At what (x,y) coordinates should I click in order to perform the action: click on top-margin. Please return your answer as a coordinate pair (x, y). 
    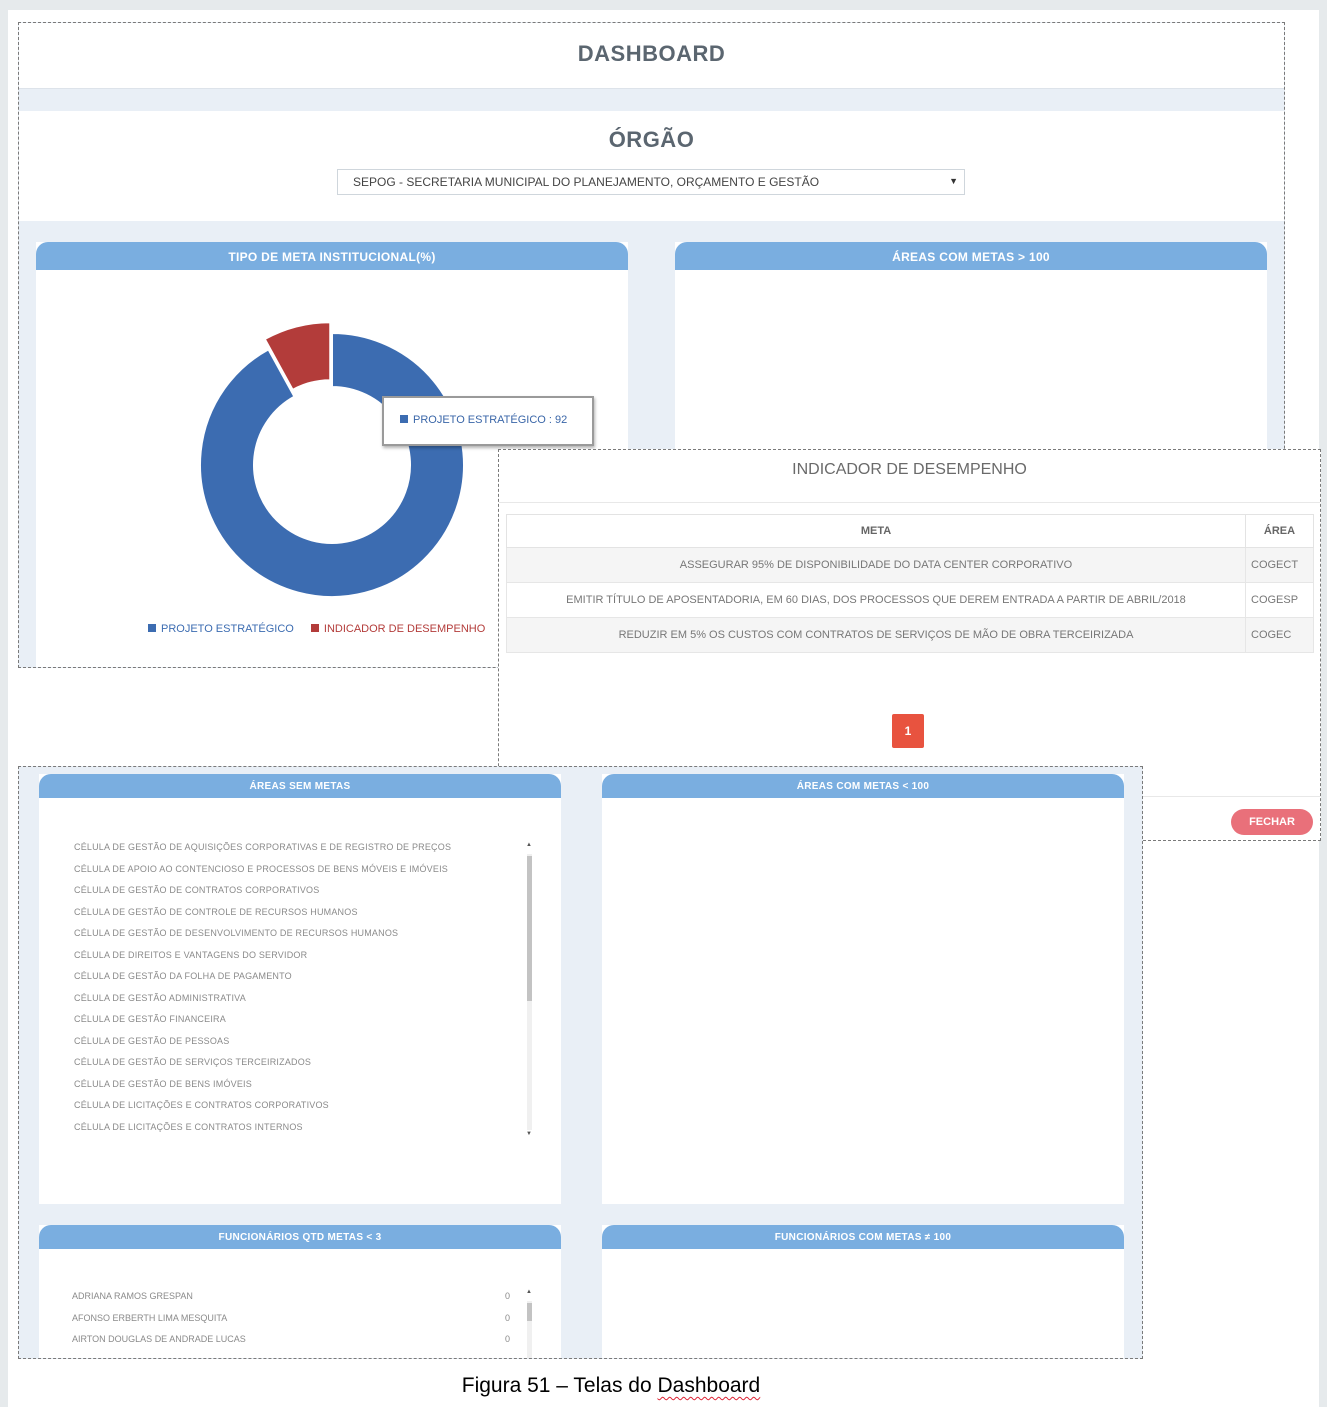
    Looking at the image, I should click on (663, 5).